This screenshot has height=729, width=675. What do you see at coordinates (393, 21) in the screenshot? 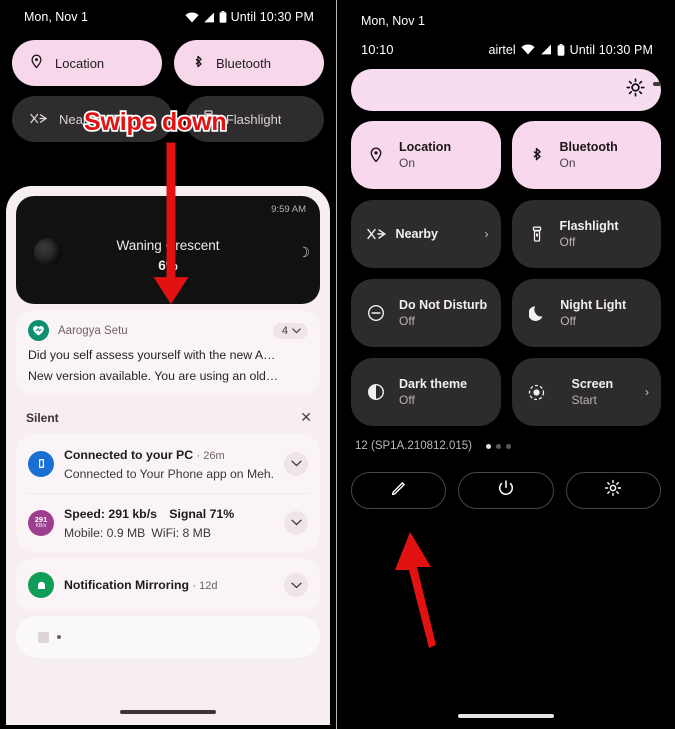
I see `right-status-date: Mon, Nov 1` at bounding box center [393, 21].